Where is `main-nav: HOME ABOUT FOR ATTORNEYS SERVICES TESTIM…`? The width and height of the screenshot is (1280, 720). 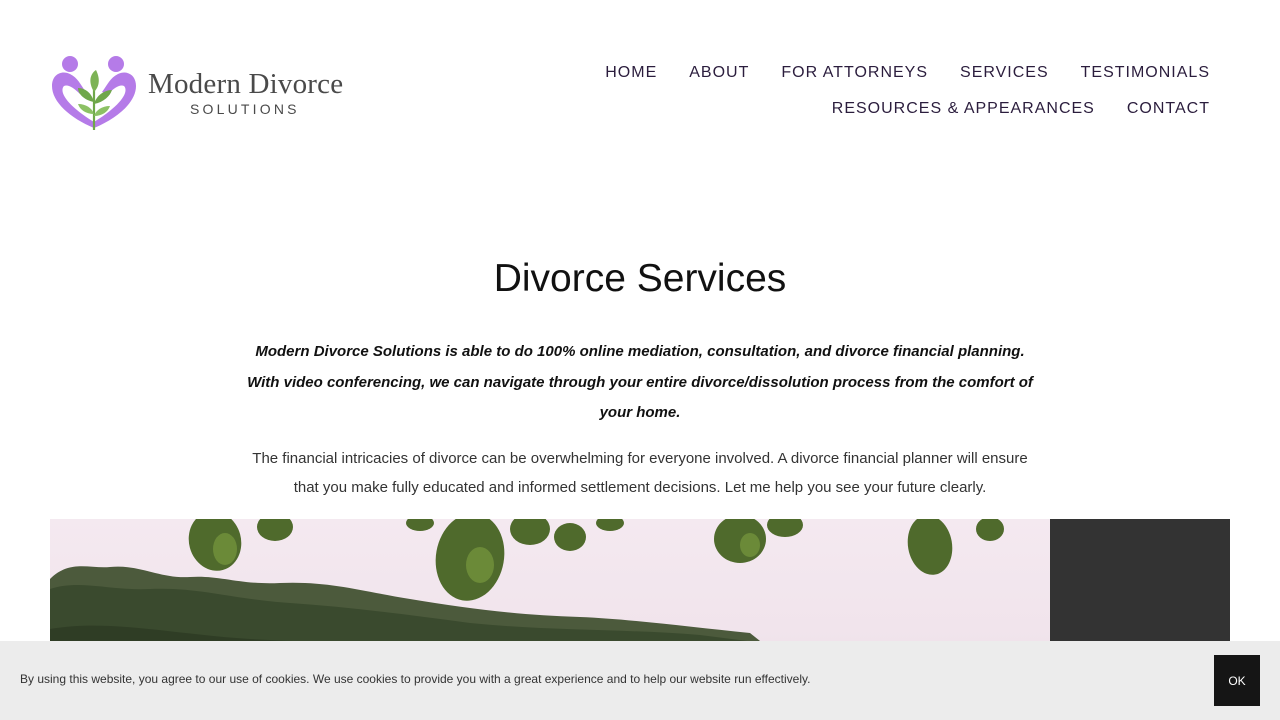
main-nav: HOME ABOUT FOR ATTORNEYS SERVICES TESTIM… is located at coordinates (770, 91).